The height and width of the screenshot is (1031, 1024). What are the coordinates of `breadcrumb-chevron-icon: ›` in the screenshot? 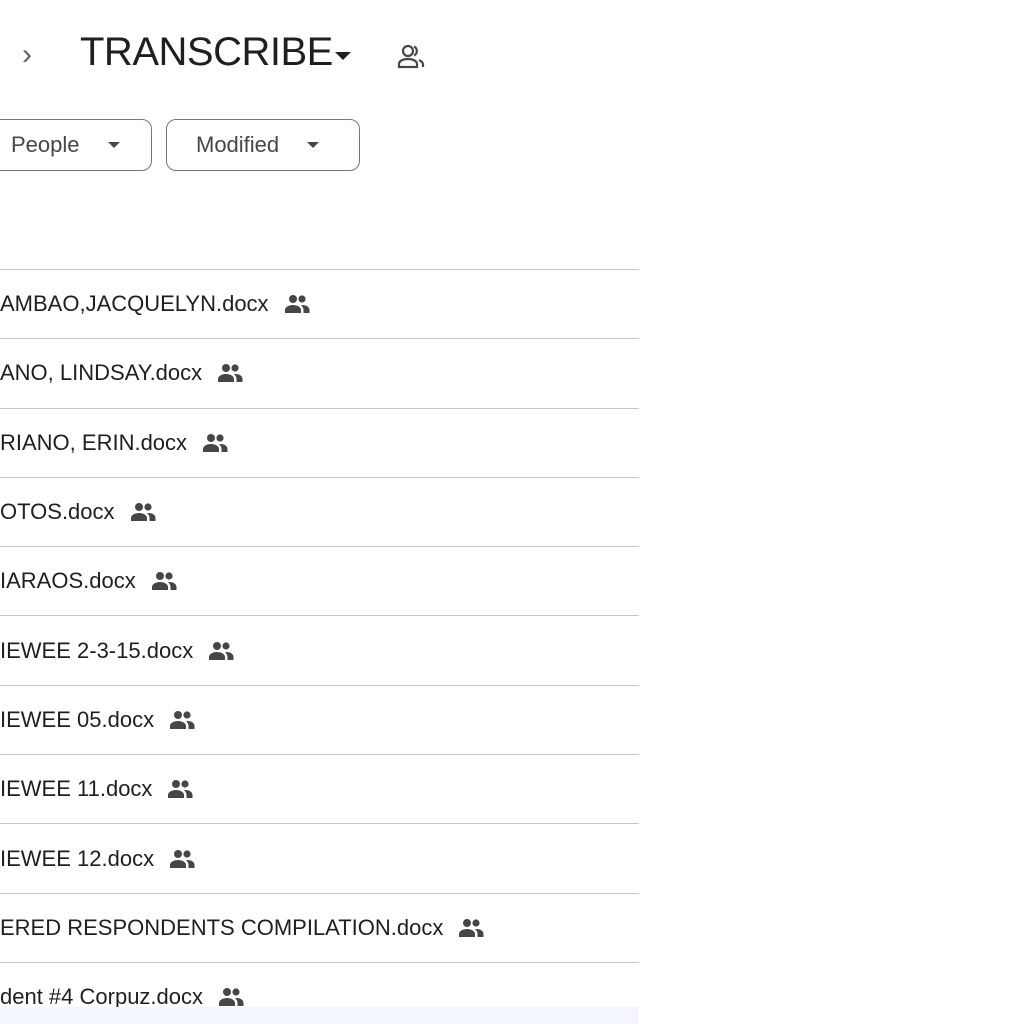 It's located at (27, 54).